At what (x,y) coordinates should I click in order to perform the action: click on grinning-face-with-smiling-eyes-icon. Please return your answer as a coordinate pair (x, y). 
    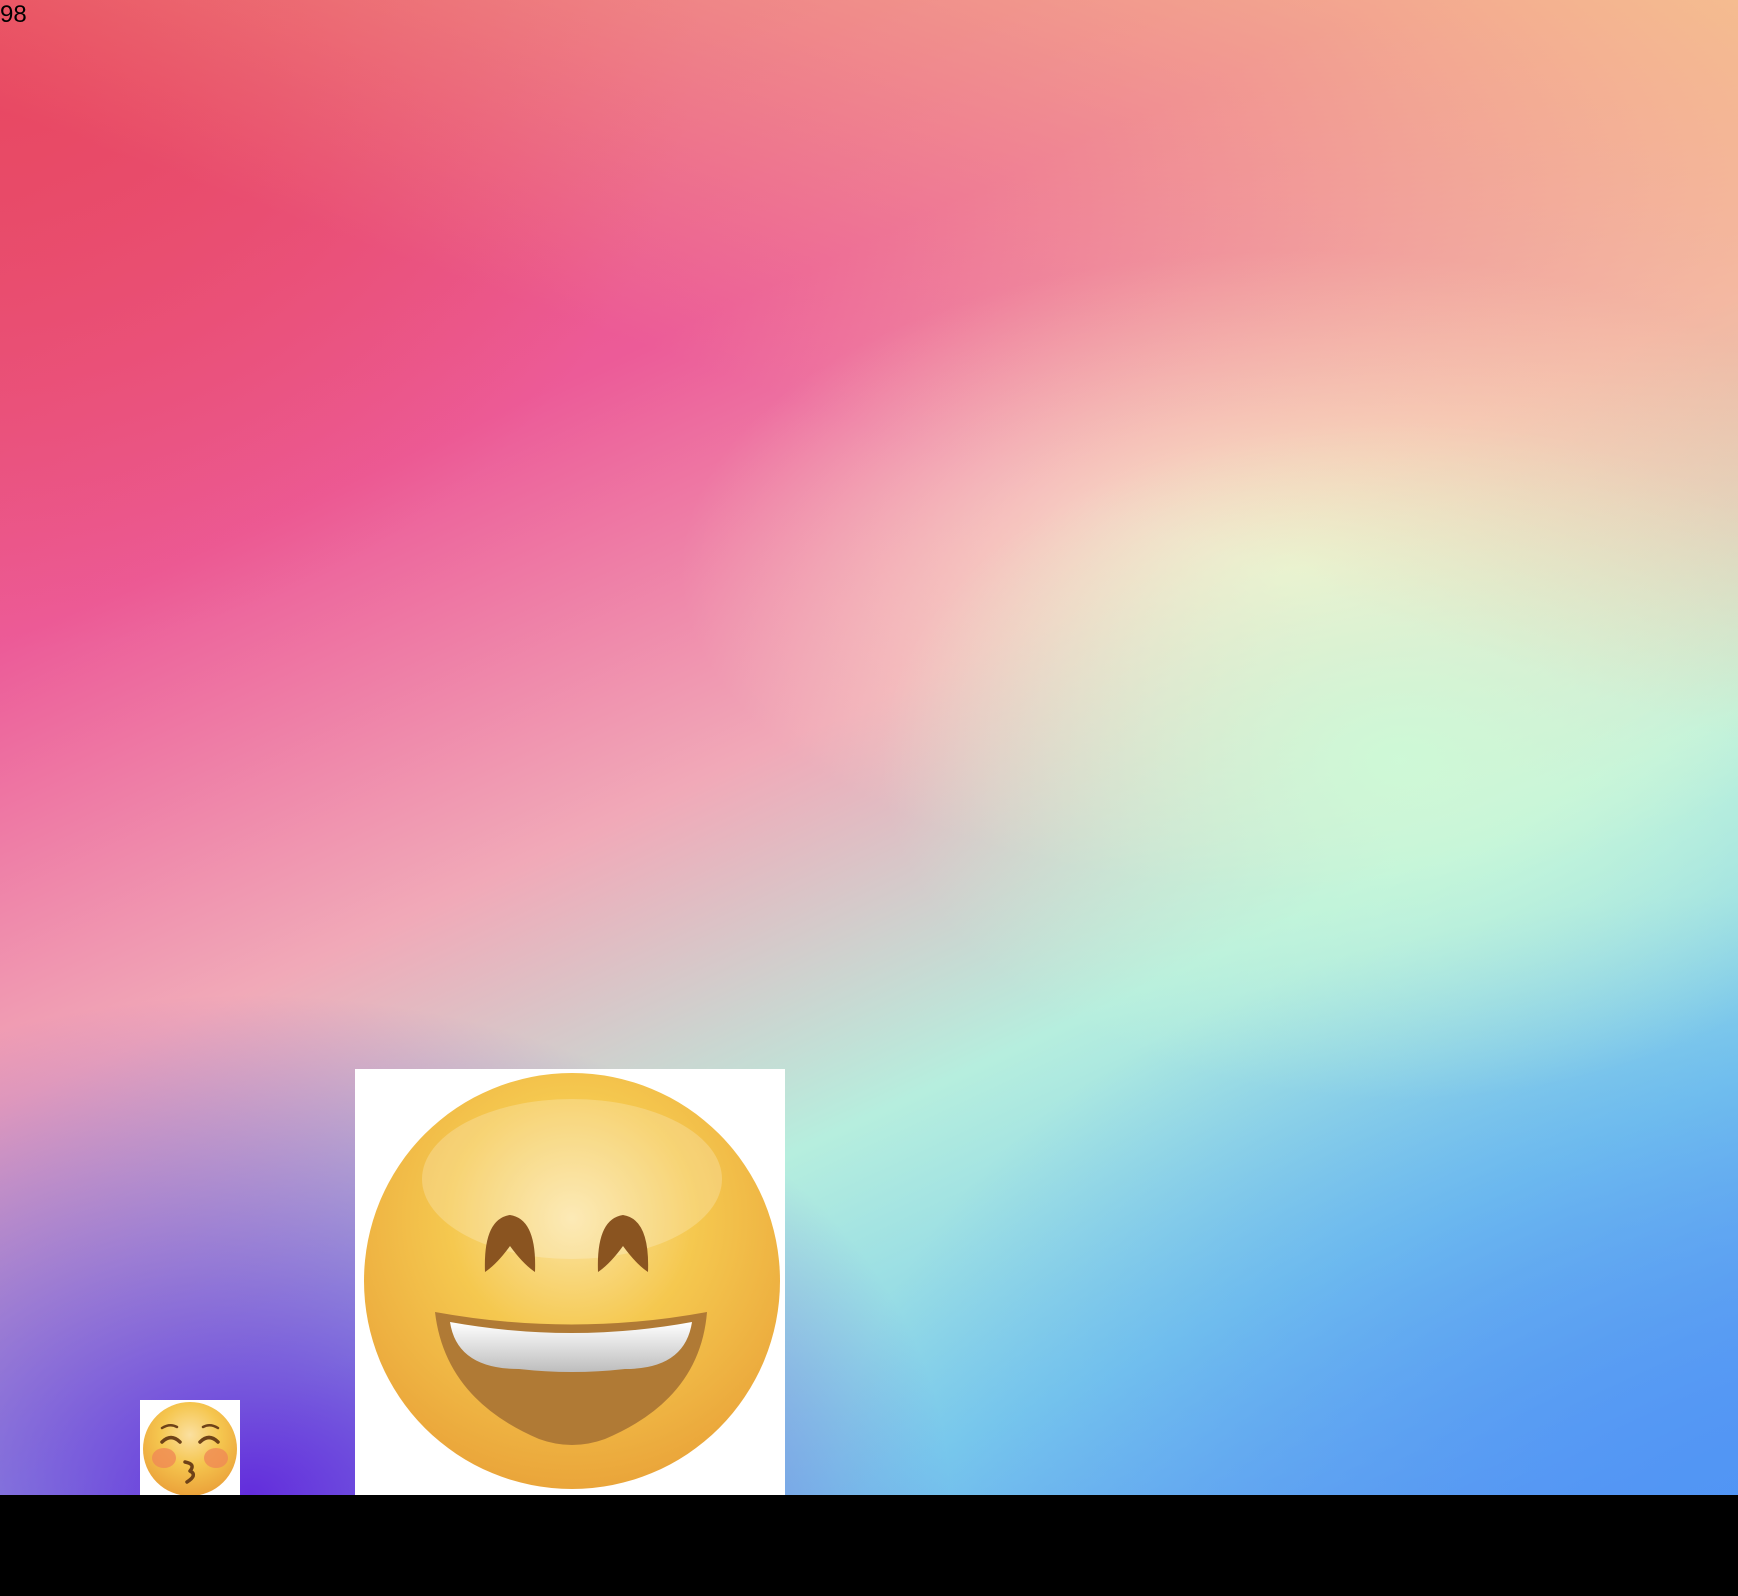
    Looking at the image, I should click on (572, 1281).